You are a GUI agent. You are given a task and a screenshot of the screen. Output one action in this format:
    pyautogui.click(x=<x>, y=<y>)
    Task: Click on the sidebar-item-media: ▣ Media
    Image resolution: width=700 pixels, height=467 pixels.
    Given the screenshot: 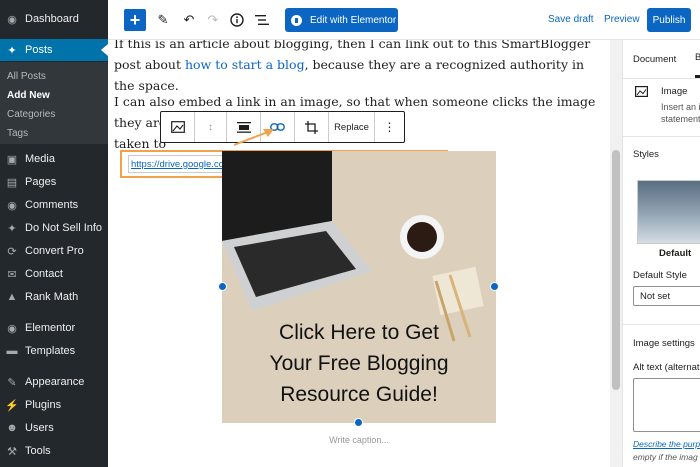 What is the action you would take?
    pyautogui.click(x=54, y=159)
    